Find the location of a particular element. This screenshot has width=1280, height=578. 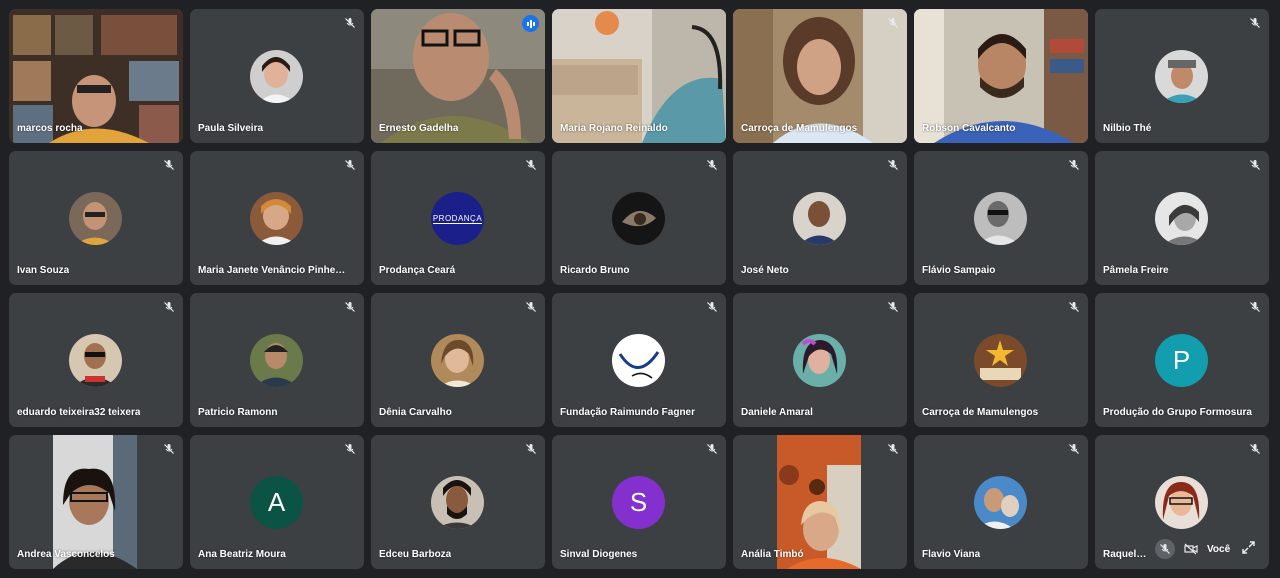

participant-tile-nilbio-the: Nilbio Thé is located at coordinates (1182, 76).